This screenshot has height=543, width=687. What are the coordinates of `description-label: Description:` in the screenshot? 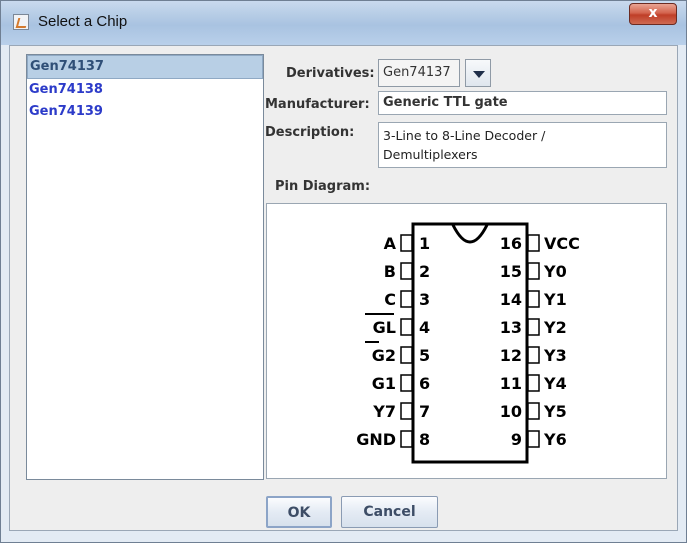 It's located at (310, 132).